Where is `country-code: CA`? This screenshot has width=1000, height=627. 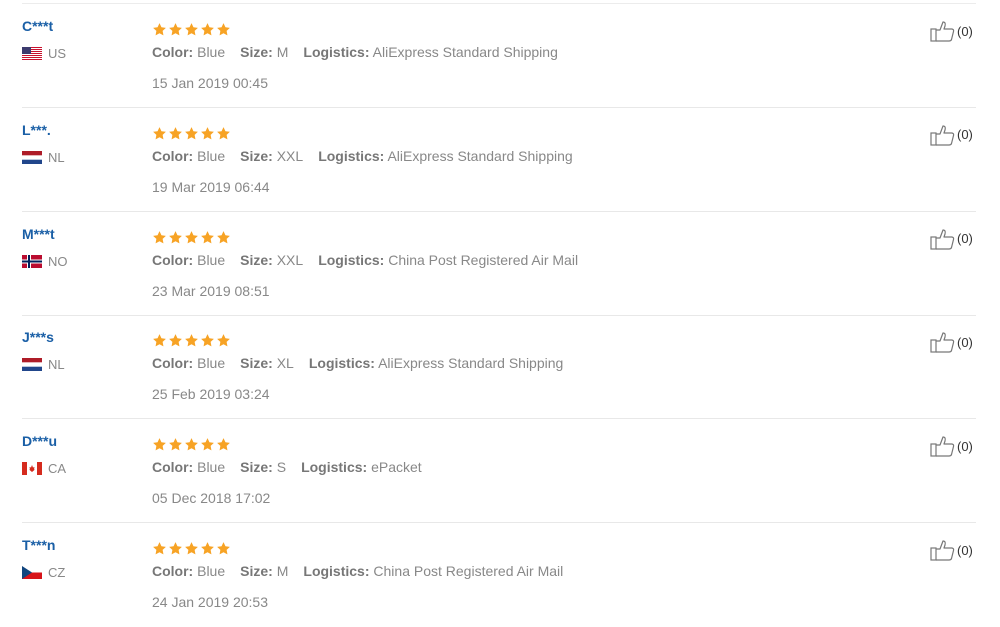 country-code: CA is located at coordinates (57, 469).